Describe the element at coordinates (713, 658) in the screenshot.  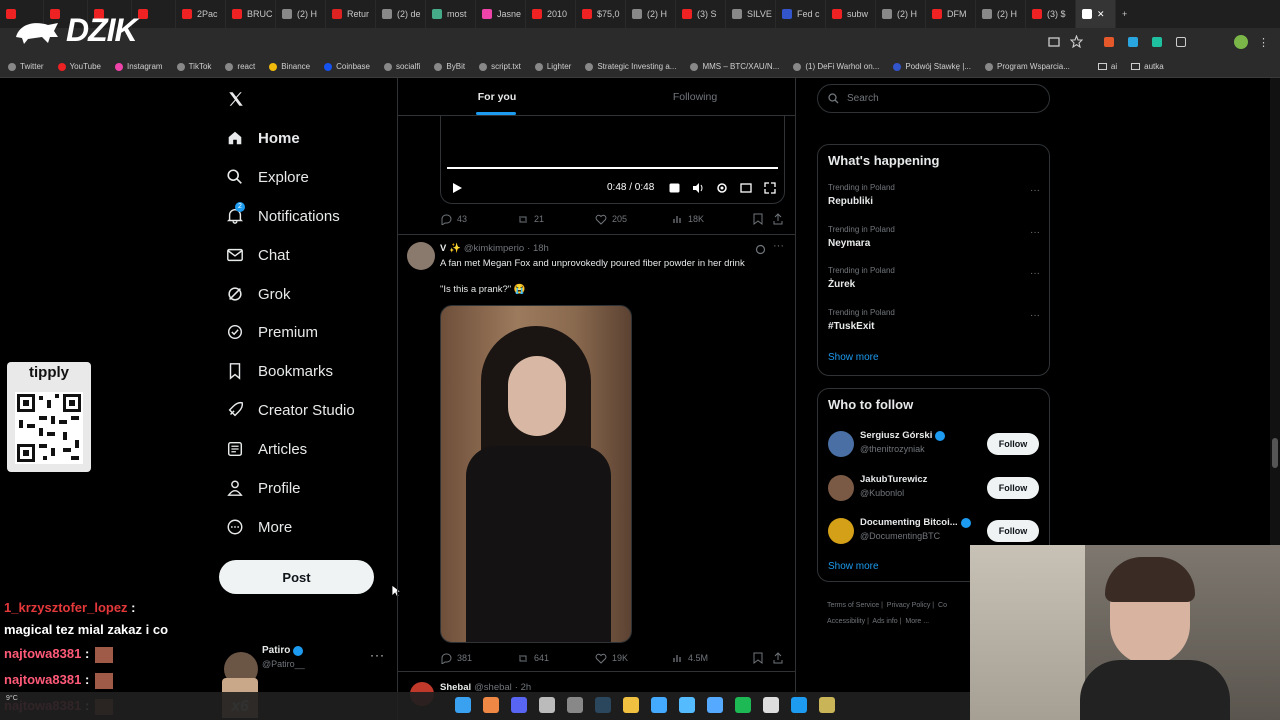
I see `views-button: 4.5M` at that location.